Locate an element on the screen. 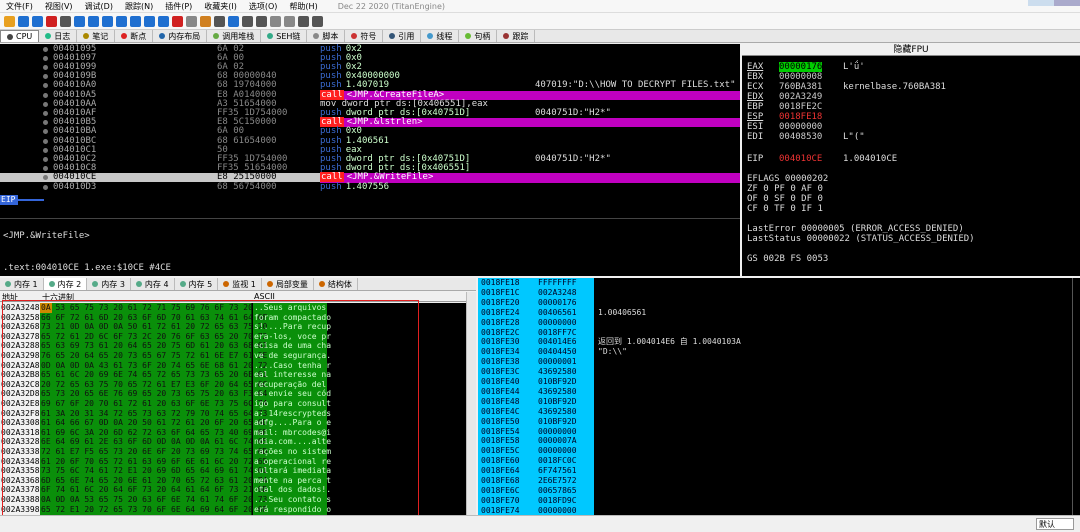 The height and width of the screenshot is (532, 1080). memory-tab-1: 内存 2 is located at coordinates (65, 284).